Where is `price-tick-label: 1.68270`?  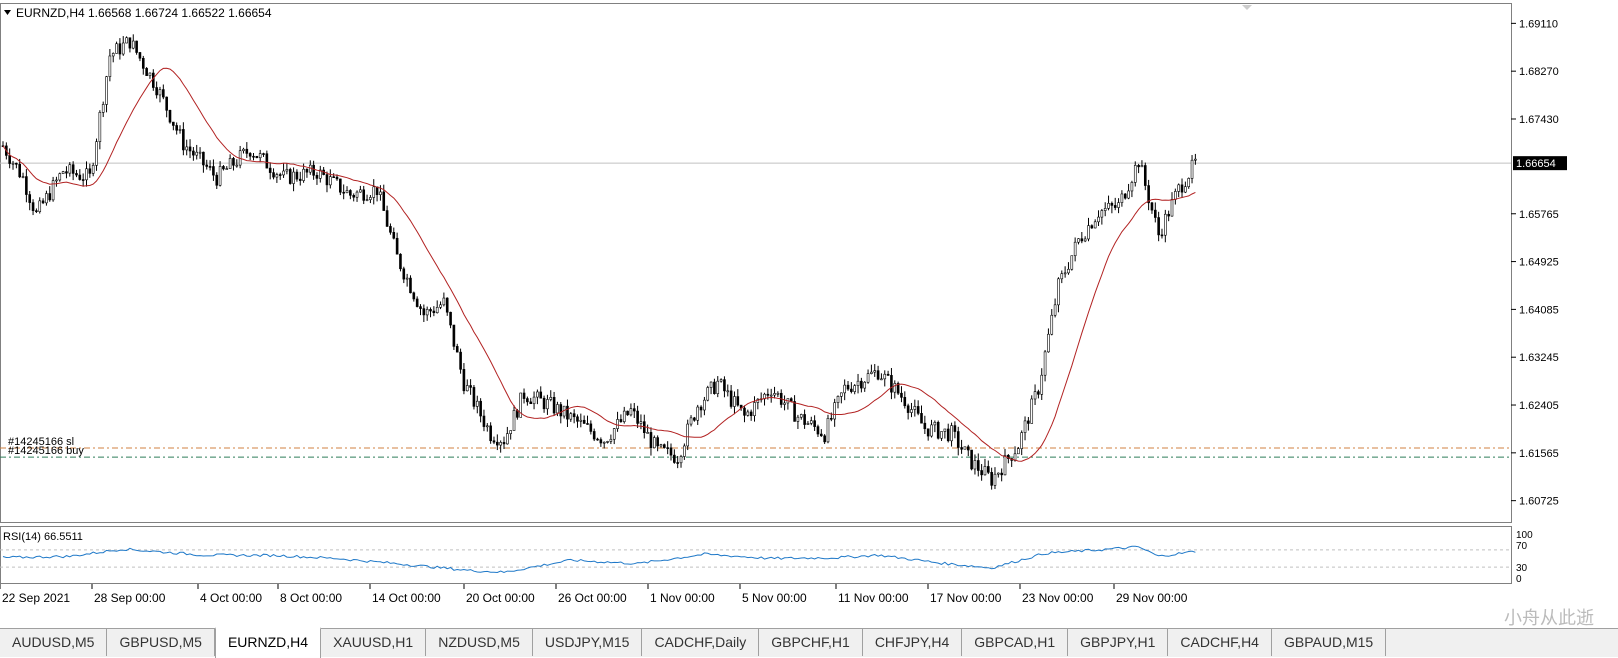
price-tick-label: 1.68270 is located at coordinates (1539, 72).